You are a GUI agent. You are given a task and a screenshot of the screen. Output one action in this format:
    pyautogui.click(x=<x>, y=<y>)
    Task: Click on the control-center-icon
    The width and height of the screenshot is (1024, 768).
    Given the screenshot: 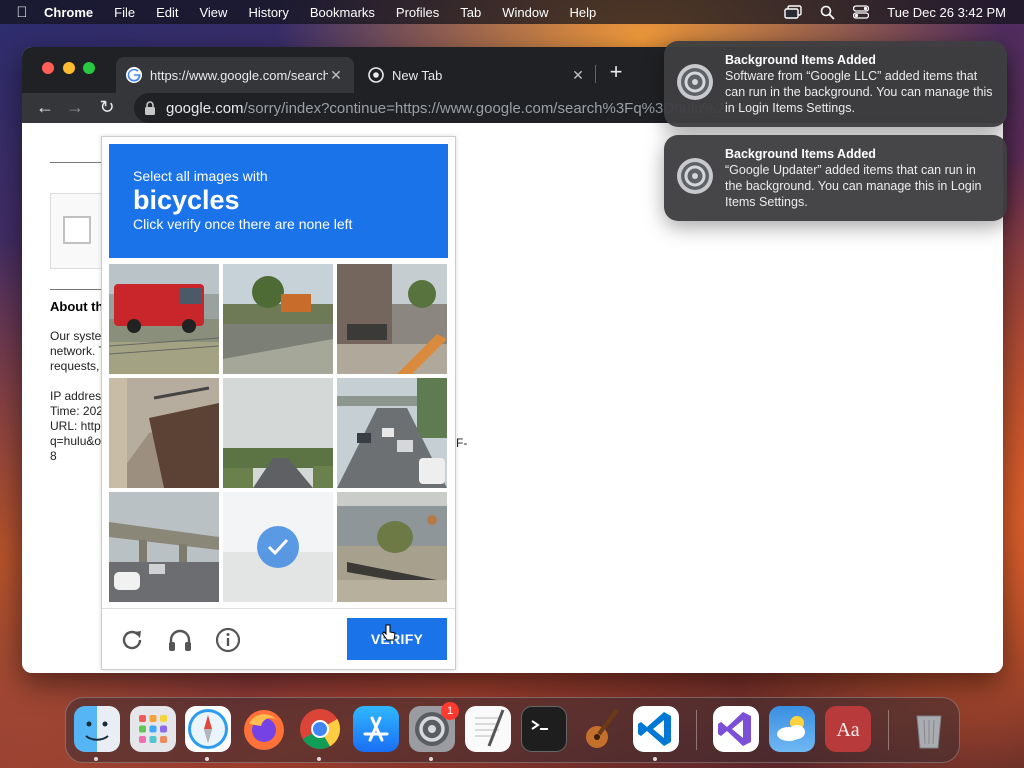 What is the action you would take?
    pyautogui.click(x=861, y=12)
    